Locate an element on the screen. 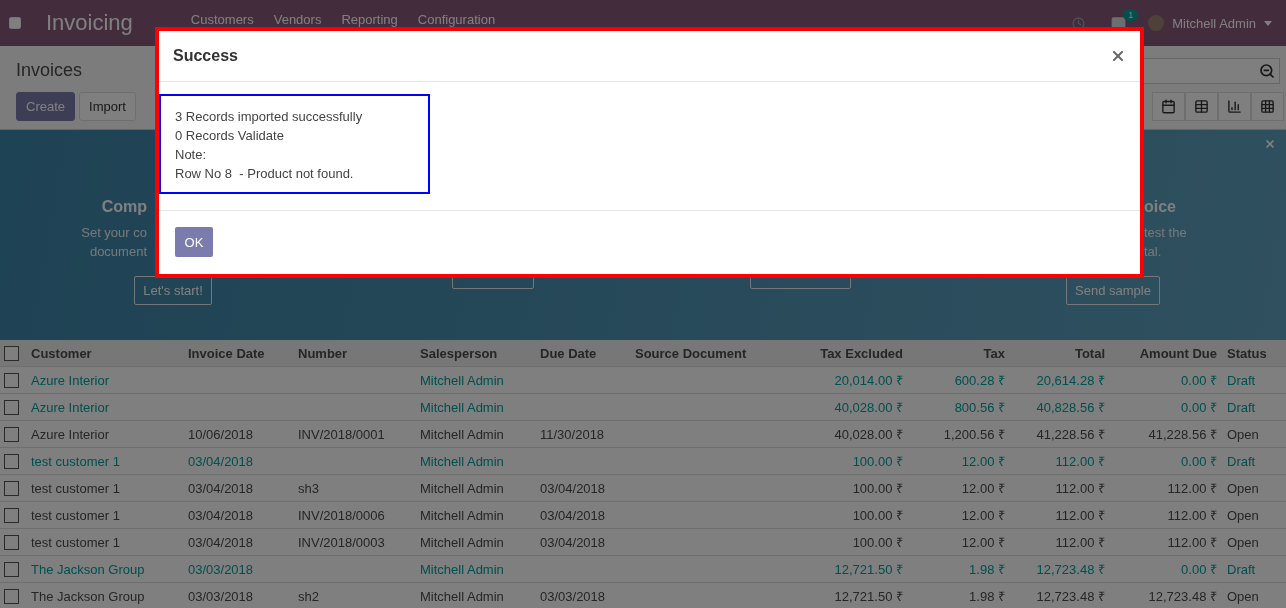 The width and height of the screenshot is (1286, 608). grid-icon is located at coordinates (1267, 106).